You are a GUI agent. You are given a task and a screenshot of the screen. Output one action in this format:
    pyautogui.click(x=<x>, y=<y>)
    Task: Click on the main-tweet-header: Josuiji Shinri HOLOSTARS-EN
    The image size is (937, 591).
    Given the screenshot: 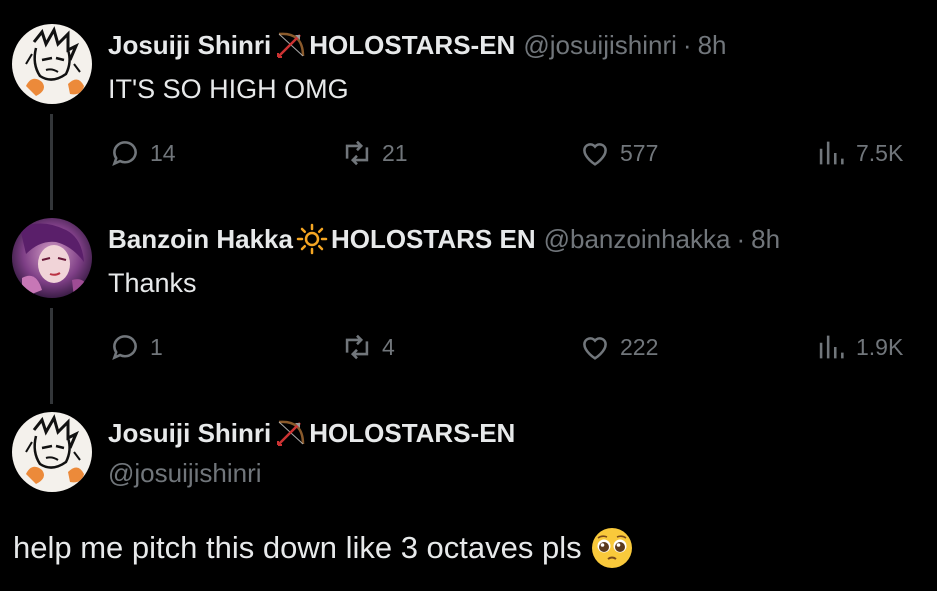 What is the action you would take?
    pyautogui.click(x=311, y=433)
    